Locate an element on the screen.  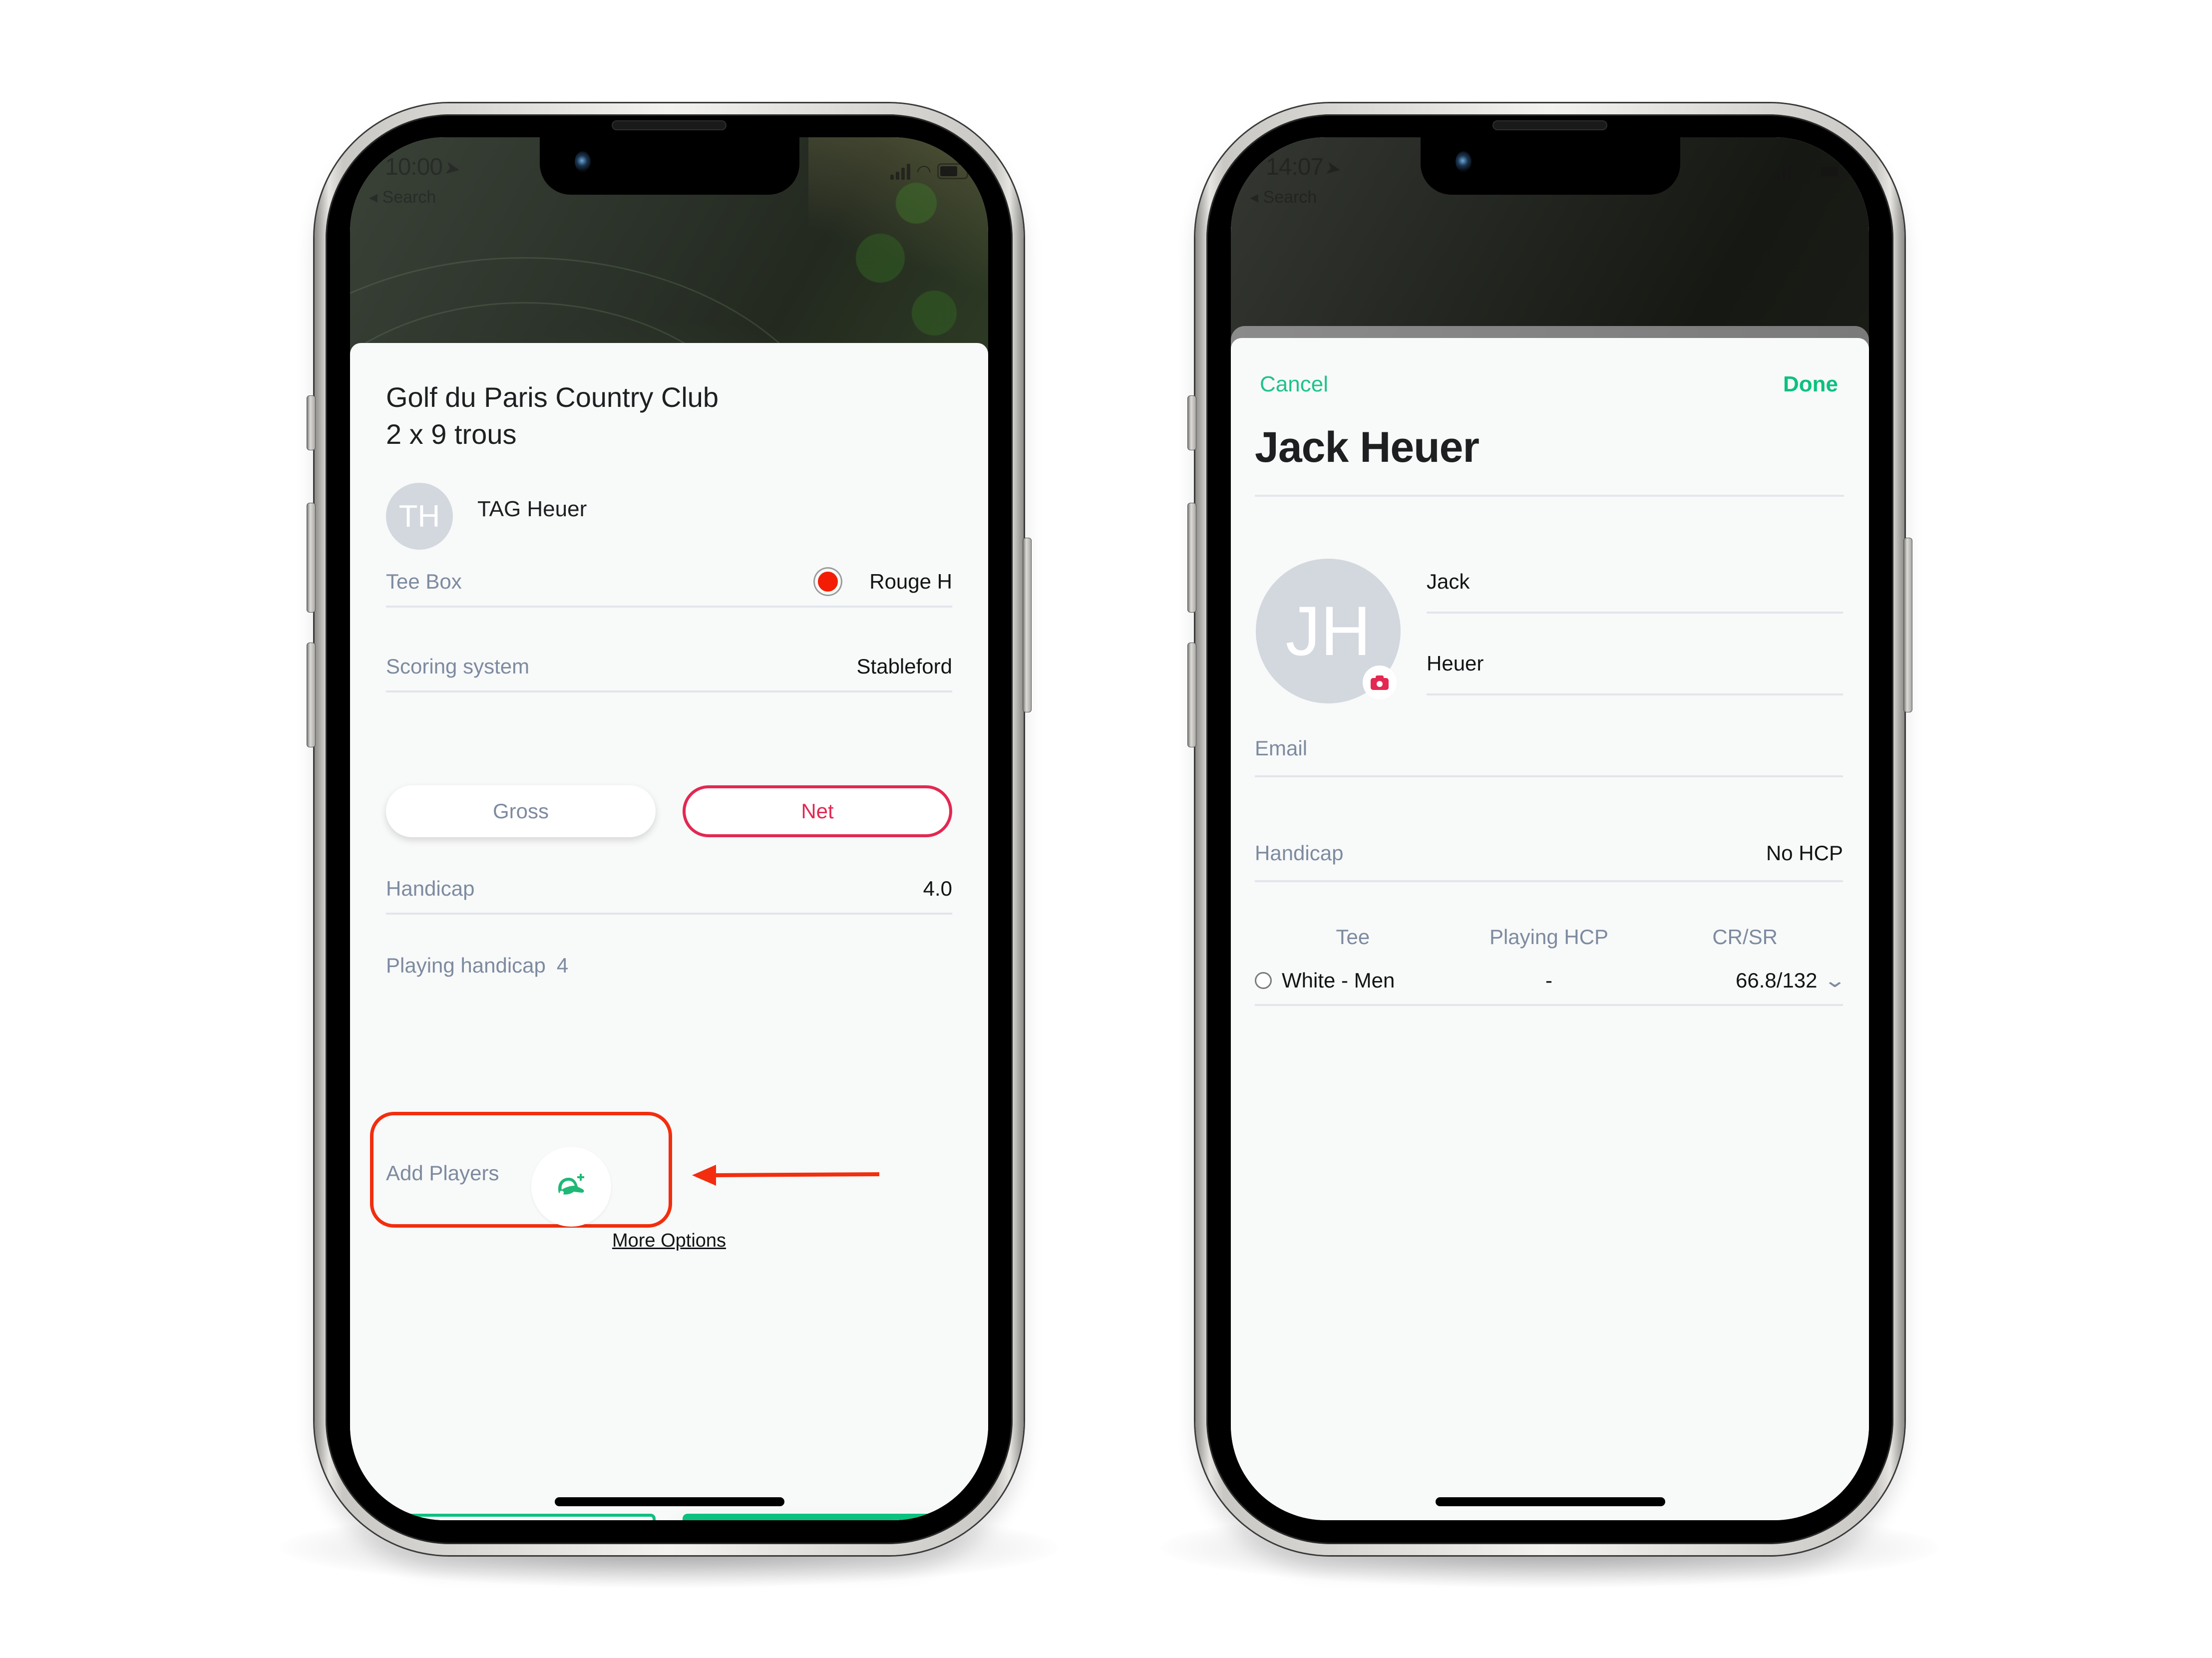
divider is located at coordinates (1549, 496).